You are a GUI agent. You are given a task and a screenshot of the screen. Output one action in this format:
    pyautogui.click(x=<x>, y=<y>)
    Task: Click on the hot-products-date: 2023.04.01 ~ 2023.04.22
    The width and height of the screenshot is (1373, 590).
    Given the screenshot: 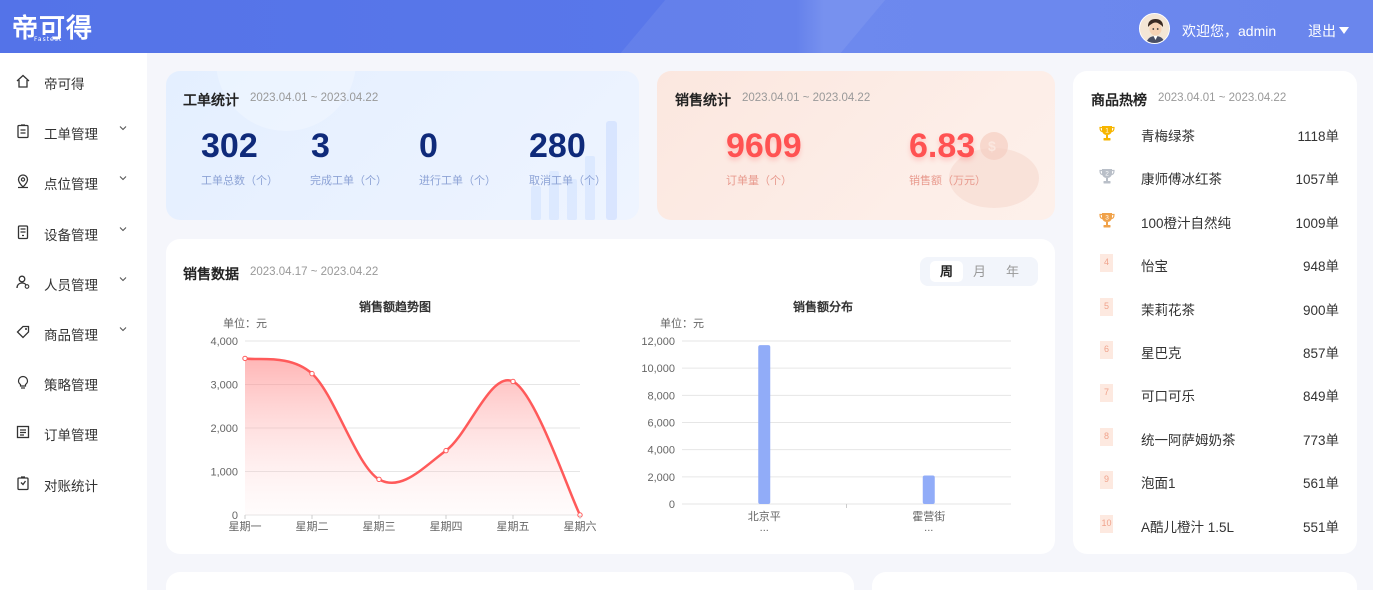 What is the action you would take?
    pyautogui.click(x=1222, y=98)
    